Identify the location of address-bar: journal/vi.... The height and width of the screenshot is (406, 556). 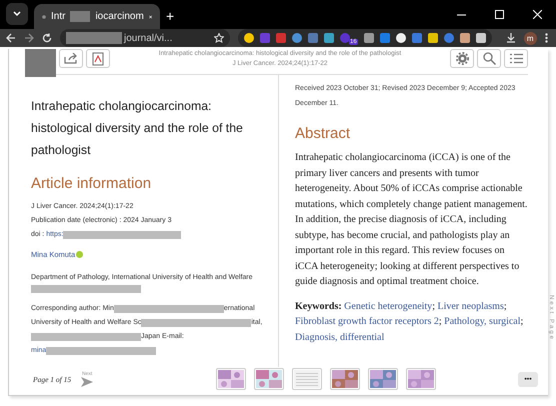
(145, 38).